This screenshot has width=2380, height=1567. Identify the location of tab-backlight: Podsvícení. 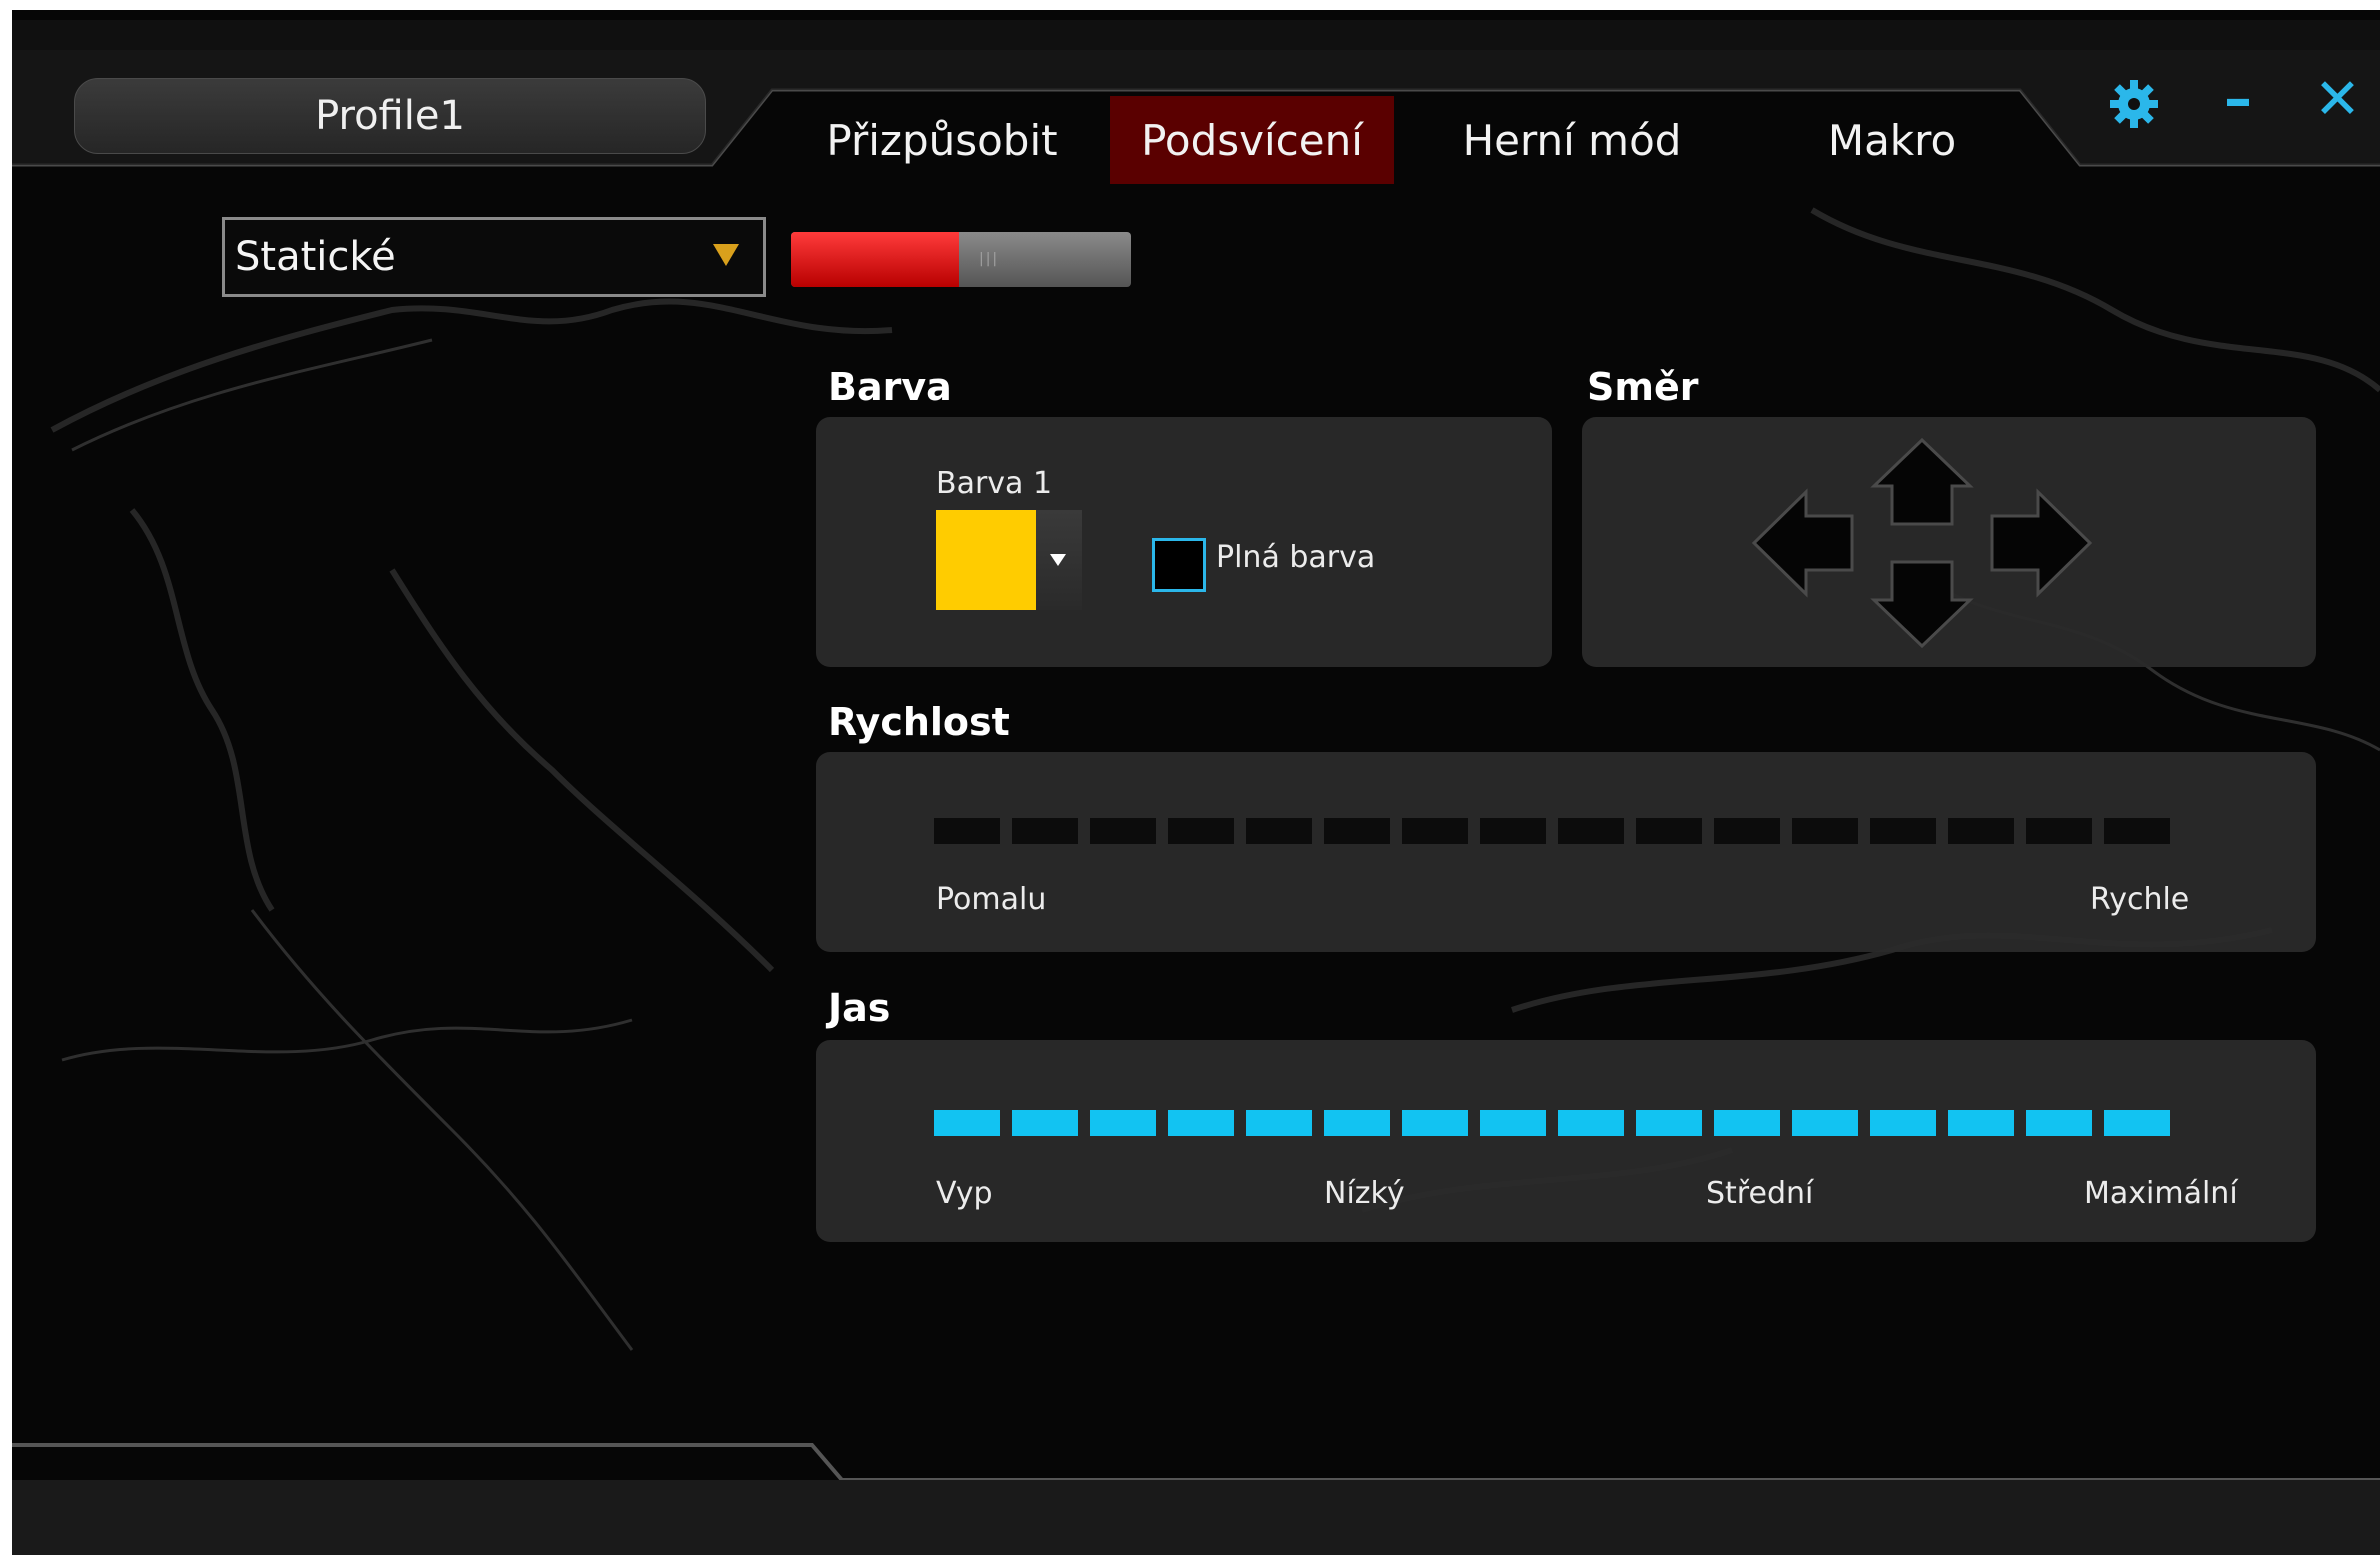
(1252, 140).